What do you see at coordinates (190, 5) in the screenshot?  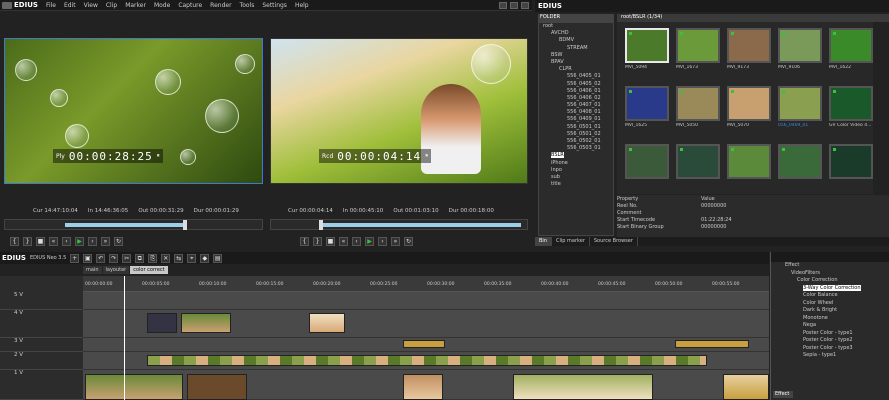 I see `menu-capture: Capture` at bounding box center [190, 5].